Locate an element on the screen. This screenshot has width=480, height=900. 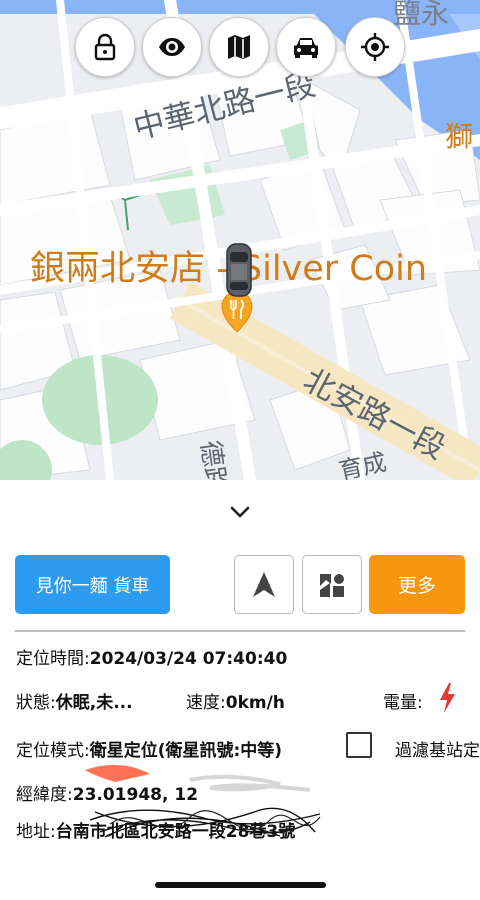
speed-label: 速度: is located at coordinates (206, 703).